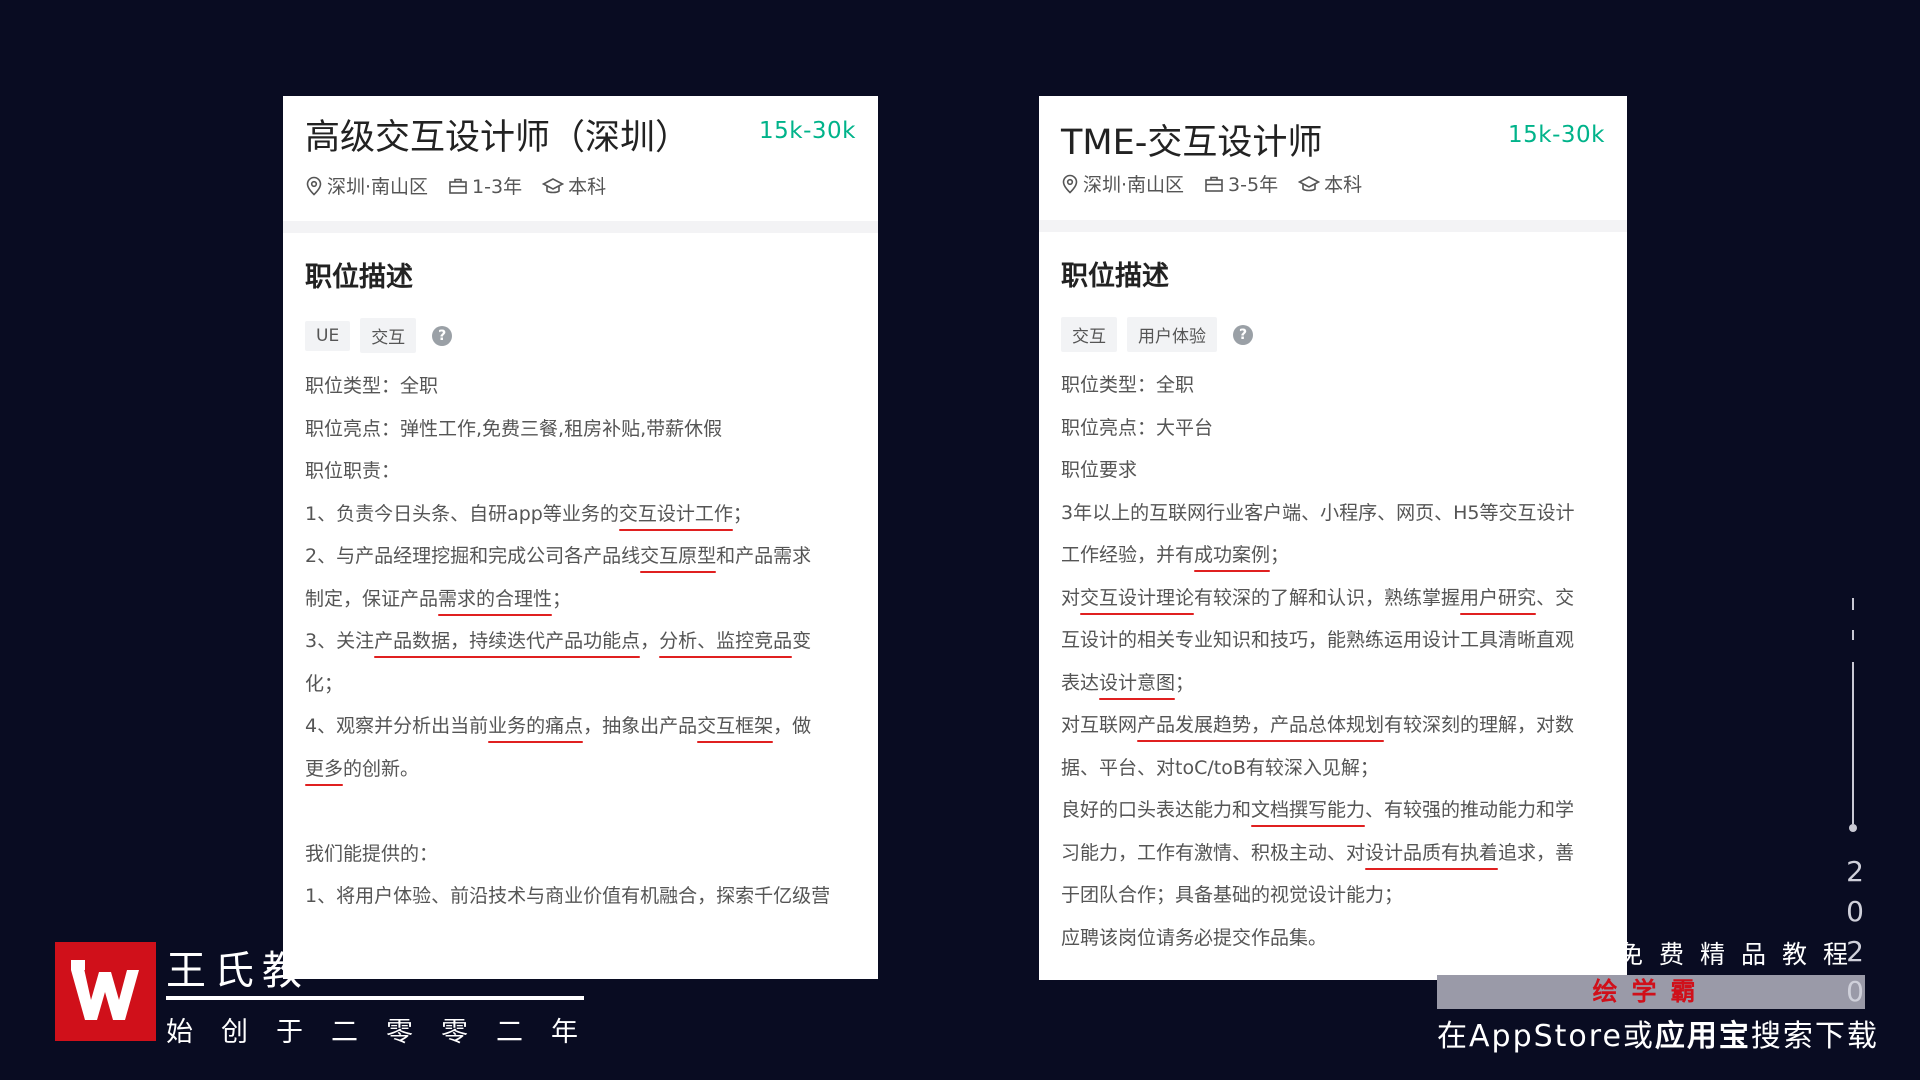 The image size is (1920, 1080). What do you see at coordinates (105, 991) in the screenshot?
I see `brand-logo-icon` at bounding box center [105, 991].